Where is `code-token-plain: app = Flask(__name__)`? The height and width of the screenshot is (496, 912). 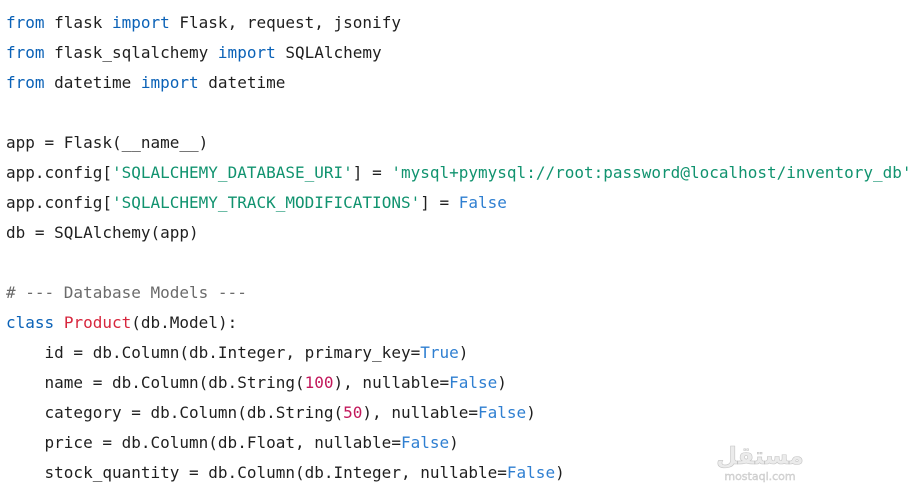
code-token-plain: app = Flask(__name__) is located at coordinates (107, 142).